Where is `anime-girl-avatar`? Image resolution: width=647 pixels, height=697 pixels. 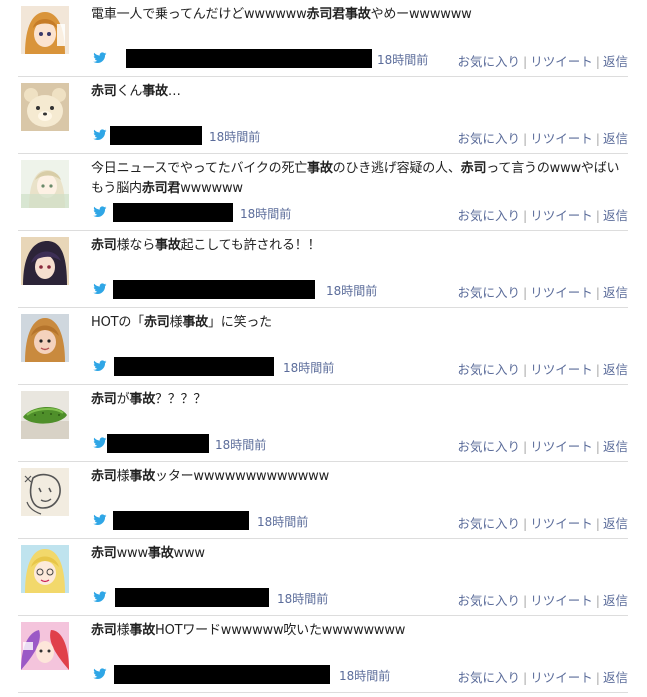 anime-girl-avatar is located at coordinates (45, 30).